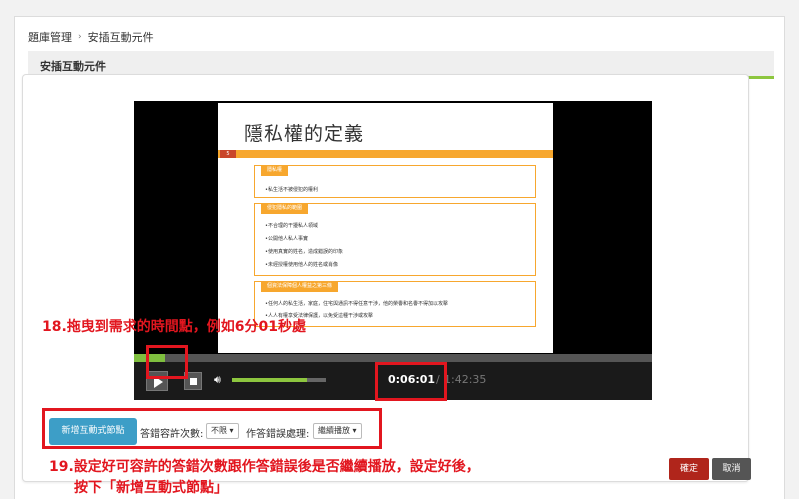 This screenshot has width=799, height=499. I want to click on add-interactive-node-button: 新增互動式節點, so click(93, 431).